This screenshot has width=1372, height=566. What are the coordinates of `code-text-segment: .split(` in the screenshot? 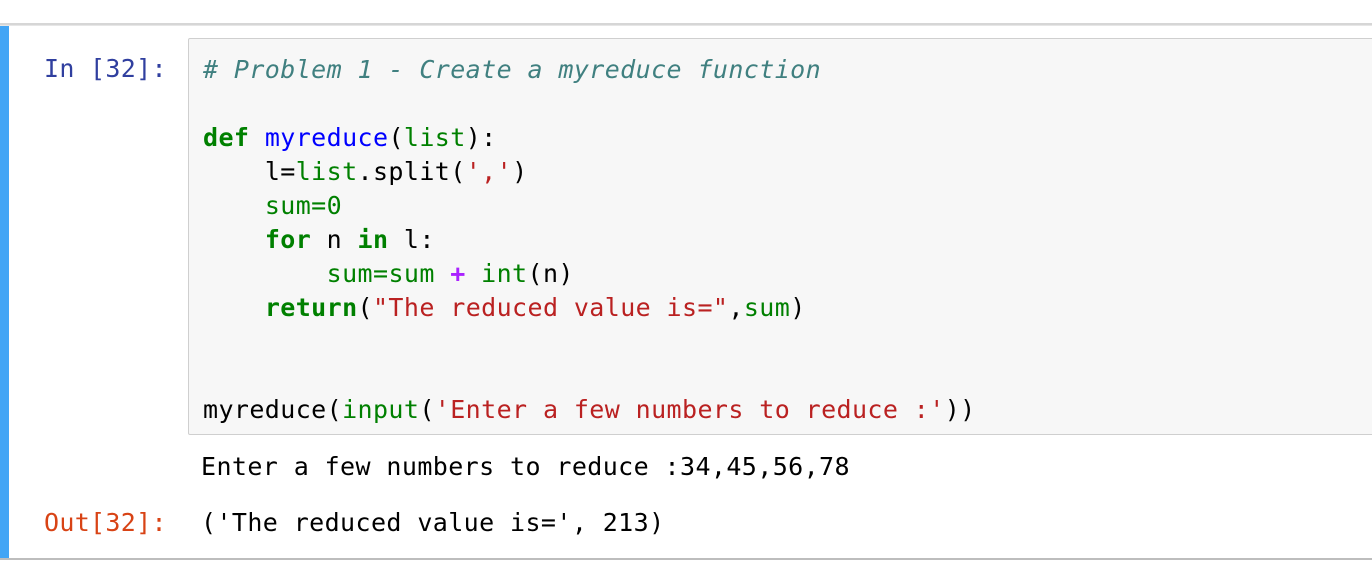 It's located at (411, 171).